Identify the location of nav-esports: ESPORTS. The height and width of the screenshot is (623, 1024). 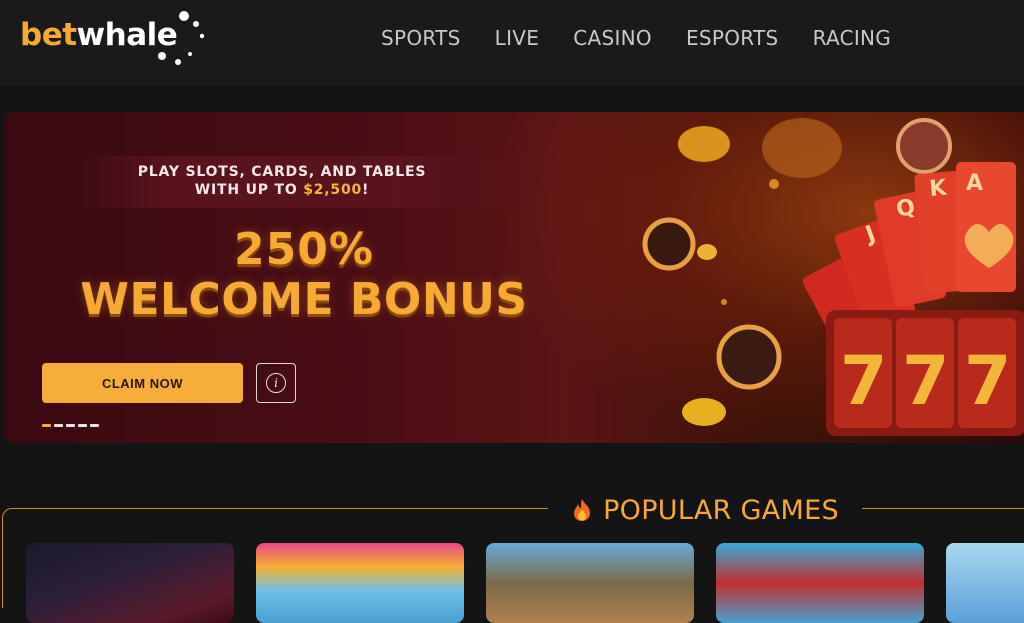
(732, 38).